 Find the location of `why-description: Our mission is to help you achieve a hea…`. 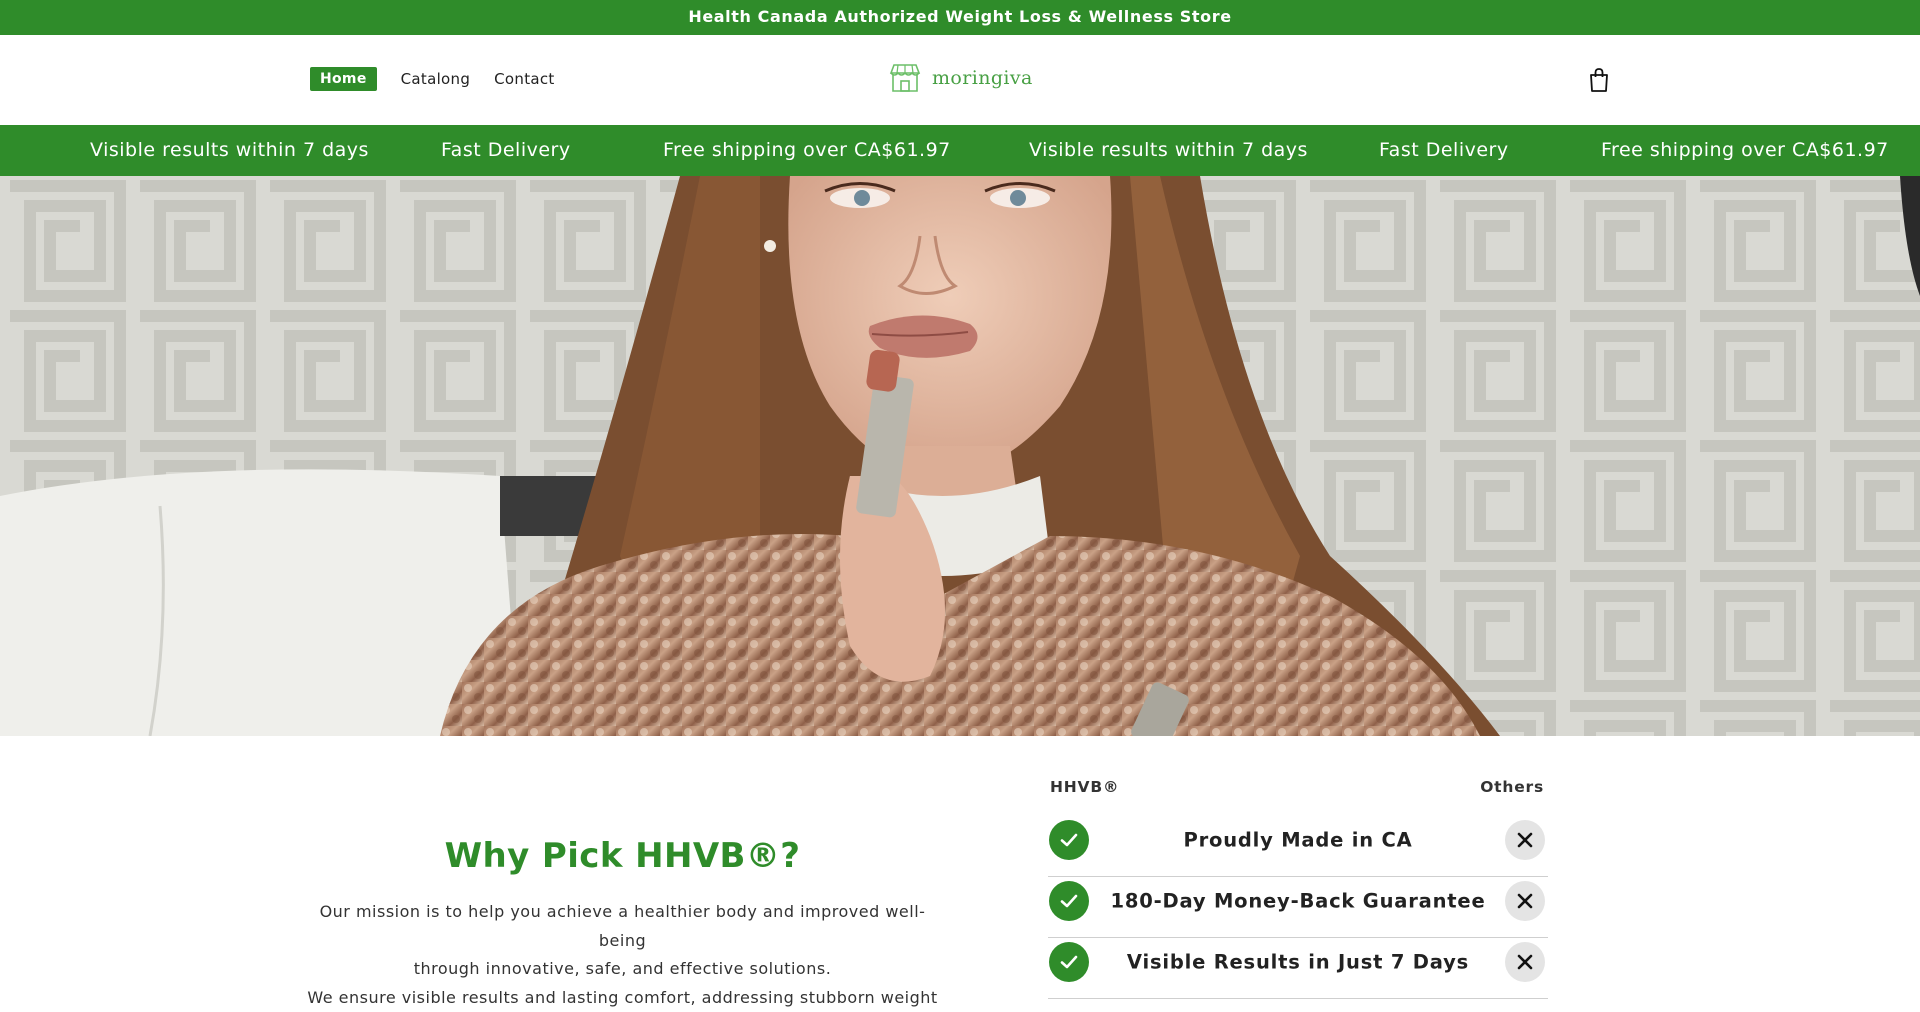

why-description: Our mission is to help you achieve a hea… is located at coordinates (622, 955).